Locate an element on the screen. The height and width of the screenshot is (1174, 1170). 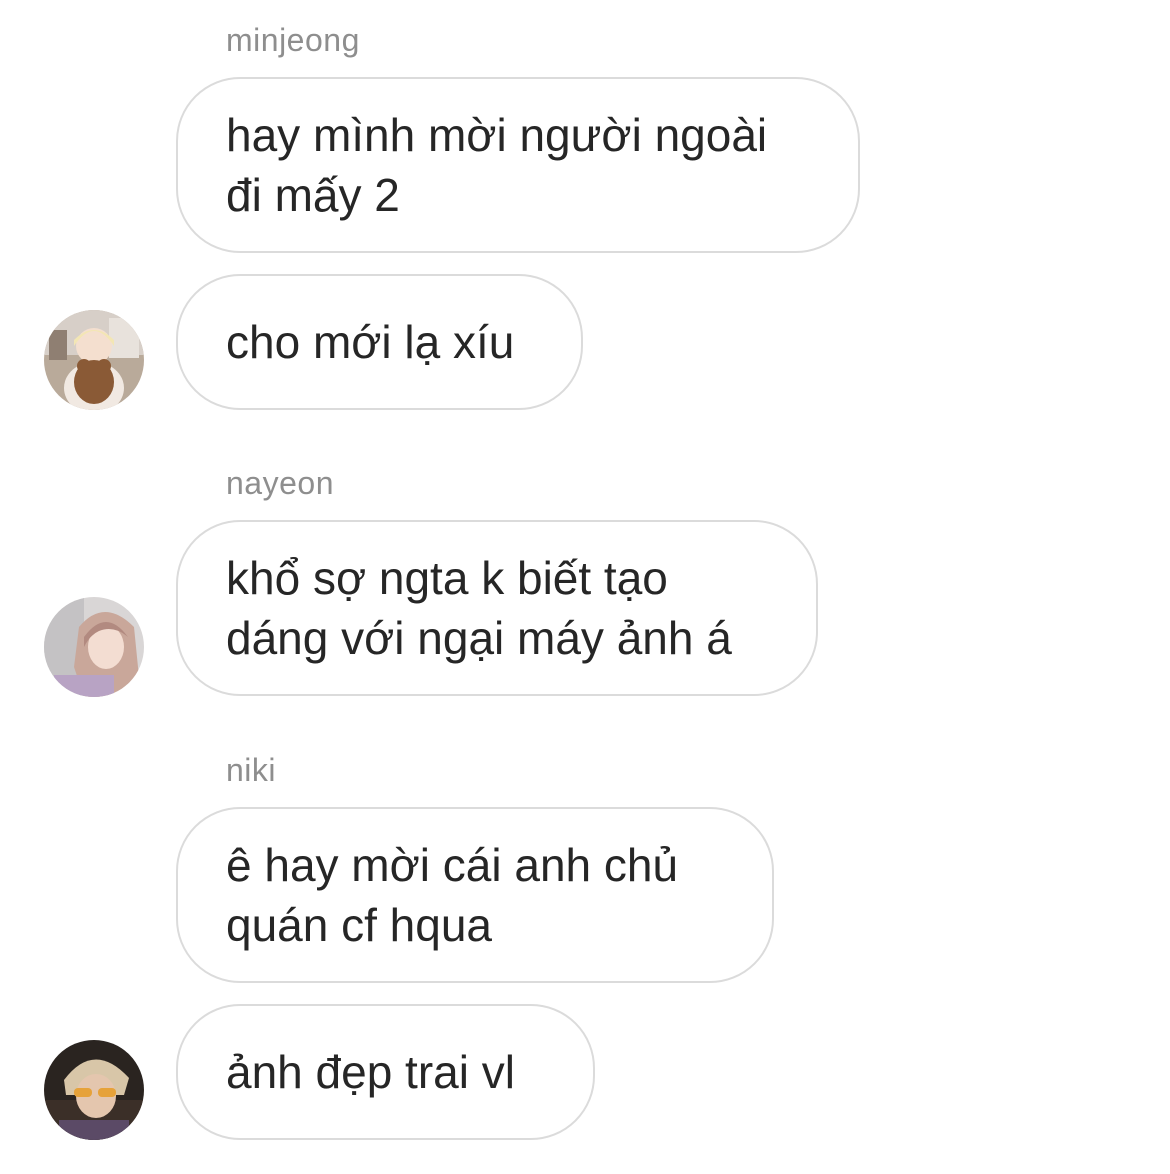
message-bubble: ảnh đẹp trai vl is located at coordinates (385, 1072).